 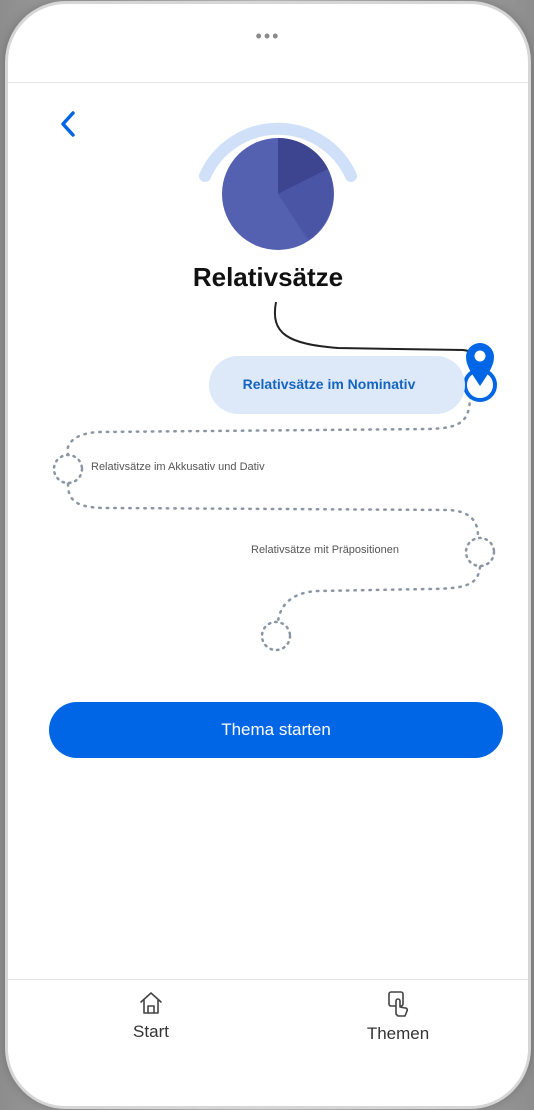 What do you see at coordinates (268, 1042) in the screenshot?
I see `bottom-nav: Start Themen` at bounding box center [268, 1042].